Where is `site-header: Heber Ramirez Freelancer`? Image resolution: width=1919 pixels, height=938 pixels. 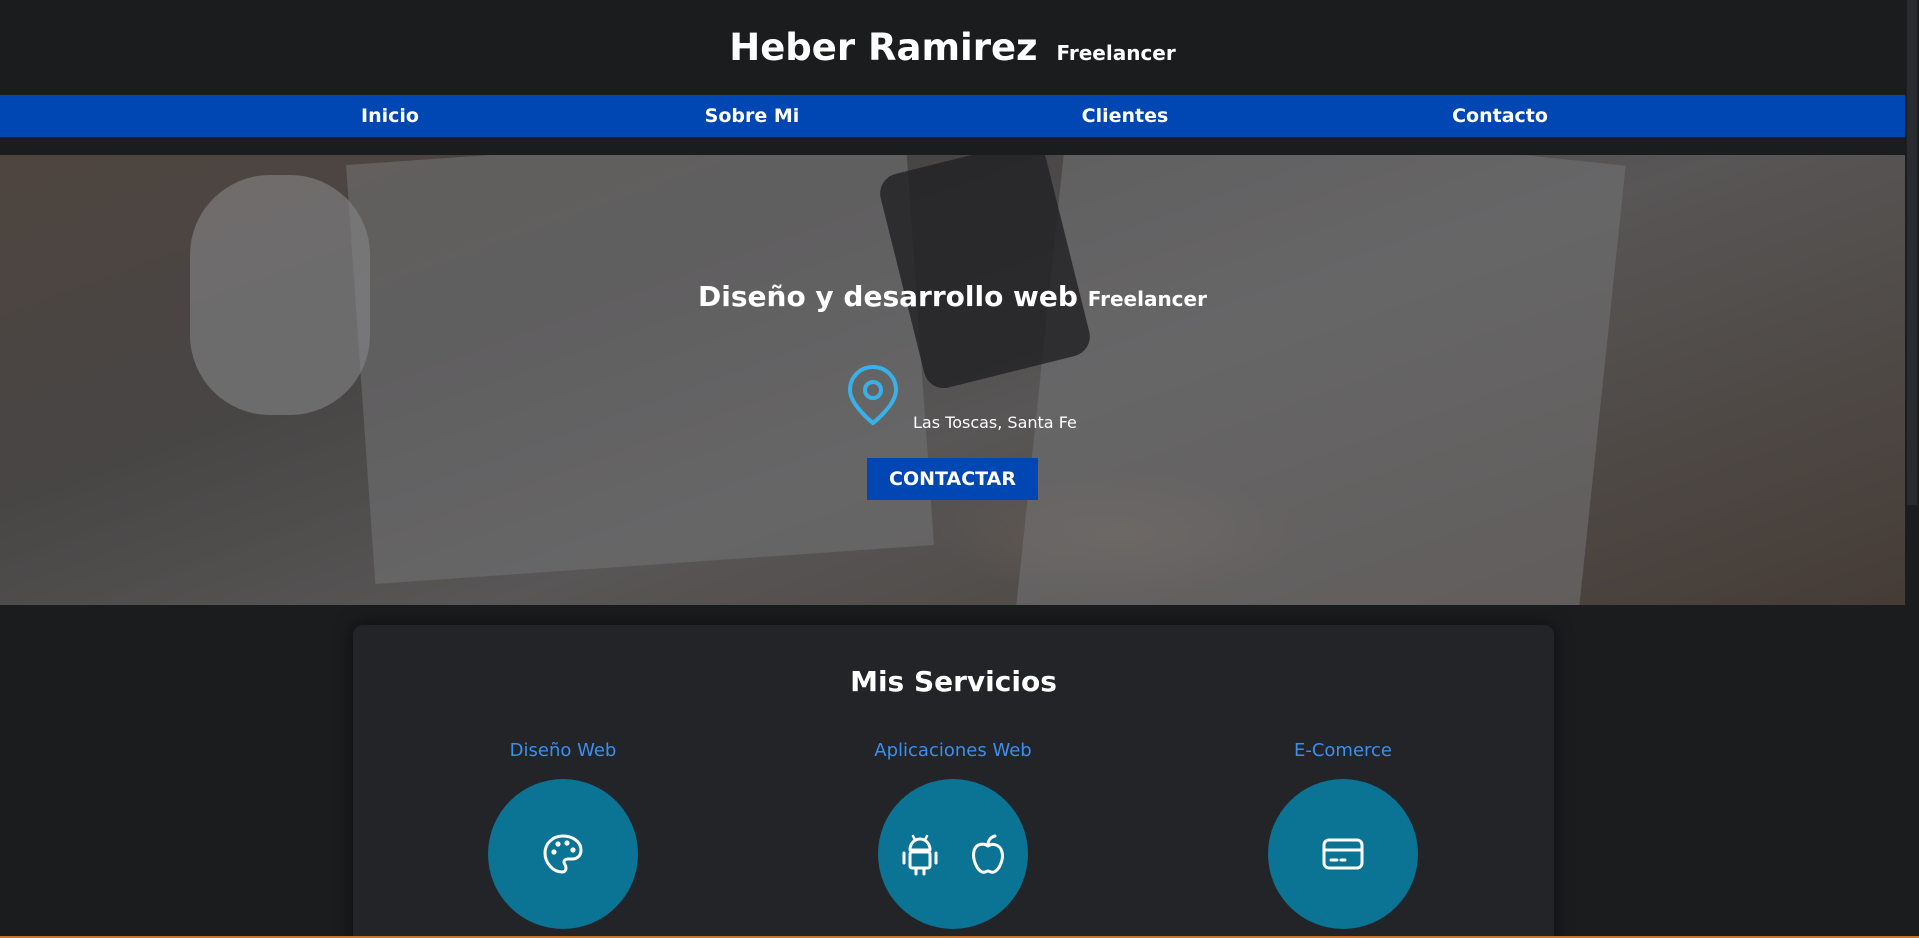 site-header: Heber Ramirez Freelancer is located at coordinates (952, 47).